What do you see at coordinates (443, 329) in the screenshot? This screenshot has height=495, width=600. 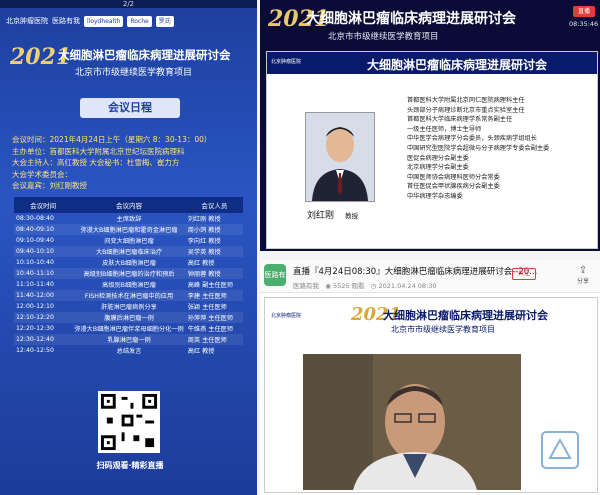 I see `video-slide-subtitle: 北京市市级继续医学教育项目` at bounding box center [443, 329].